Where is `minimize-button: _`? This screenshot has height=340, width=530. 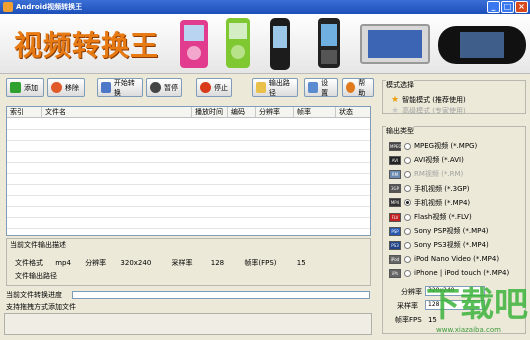
minimize-button: _ is located at coordinates (493, 7).